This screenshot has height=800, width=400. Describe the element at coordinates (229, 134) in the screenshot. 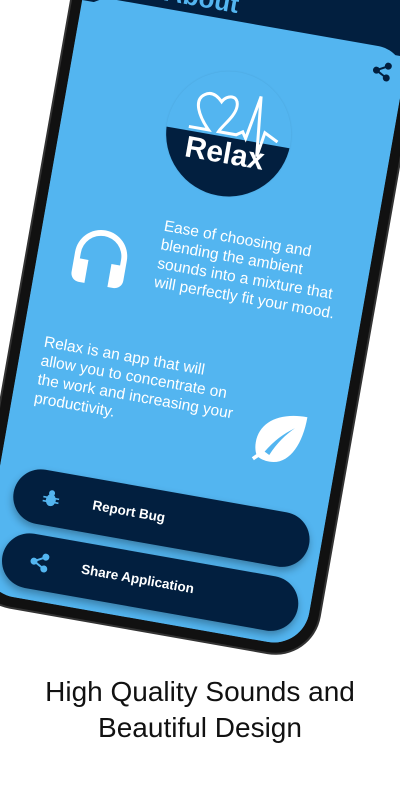

I see `relax-logo: Relax` at that location.